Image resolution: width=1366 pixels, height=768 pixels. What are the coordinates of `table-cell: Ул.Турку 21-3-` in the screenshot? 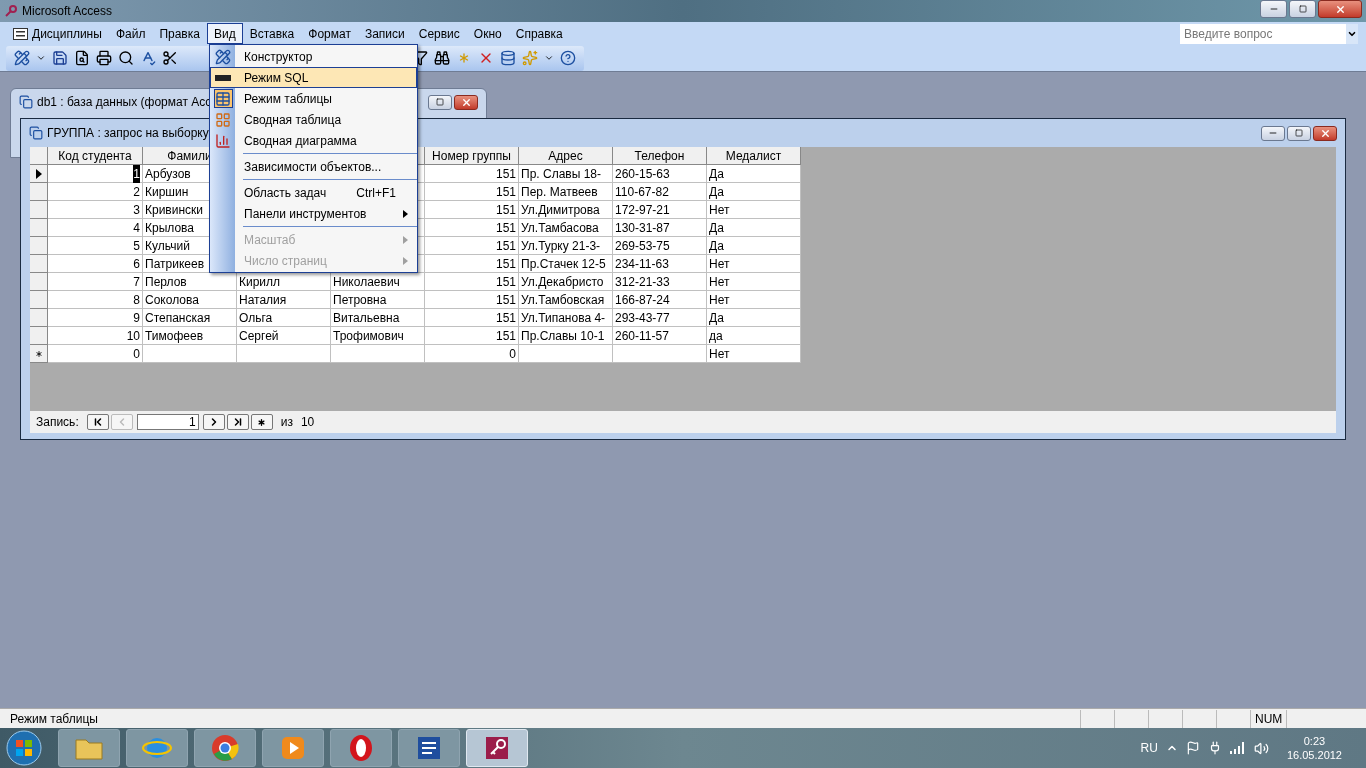 It's located at (566, 246).